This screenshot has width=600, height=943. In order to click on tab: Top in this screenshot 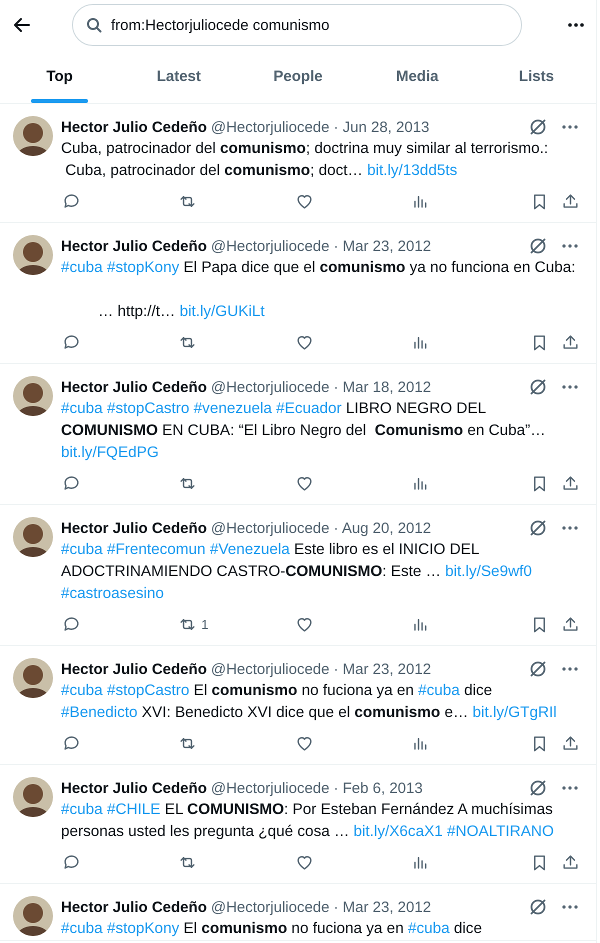, I will do `click(59, 76)`.